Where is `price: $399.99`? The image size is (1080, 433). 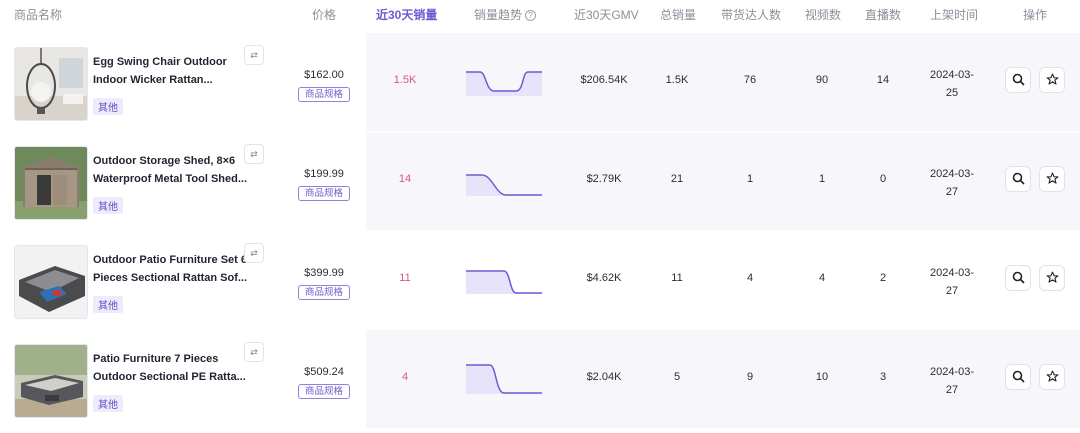
price: $399.99 is located at coordinates (324, 273).